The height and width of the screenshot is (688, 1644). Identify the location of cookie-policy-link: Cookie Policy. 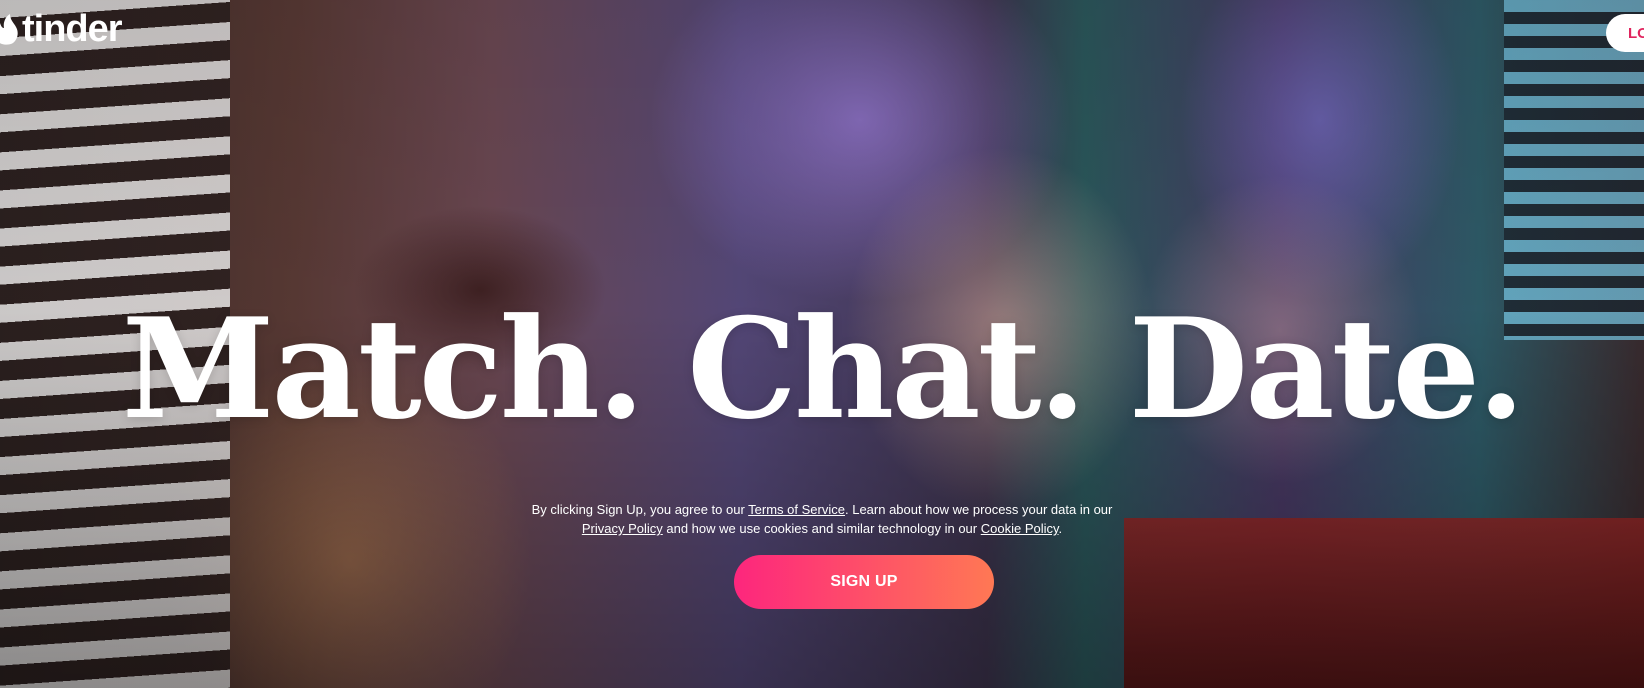
(1020, 528).